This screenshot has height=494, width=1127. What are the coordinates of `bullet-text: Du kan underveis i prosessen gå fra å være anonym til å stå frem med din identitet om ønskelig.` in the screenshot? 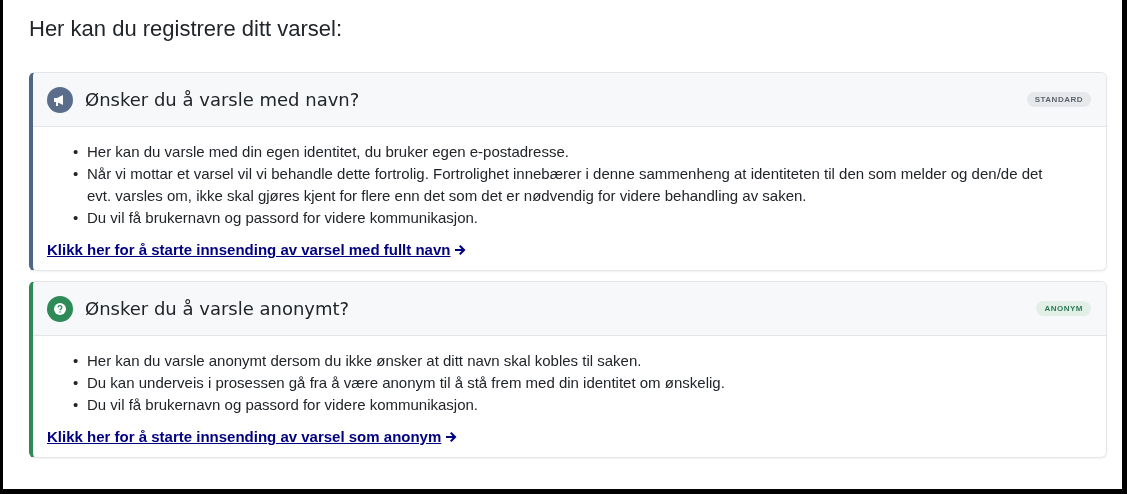 It's located at (406, 383).